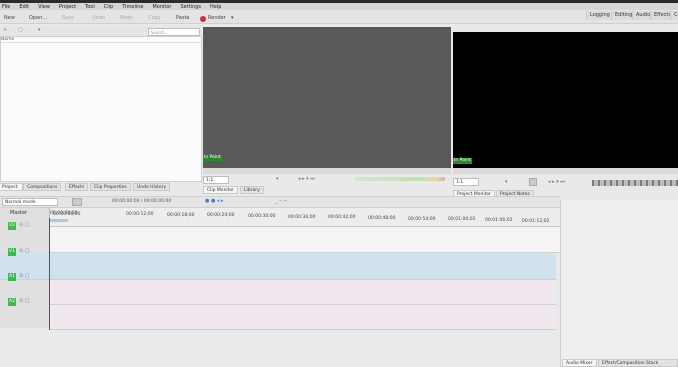  Describe the element at coordinates (90, 7) in the screenshot. I see `menu-tool: Tool` at that location.